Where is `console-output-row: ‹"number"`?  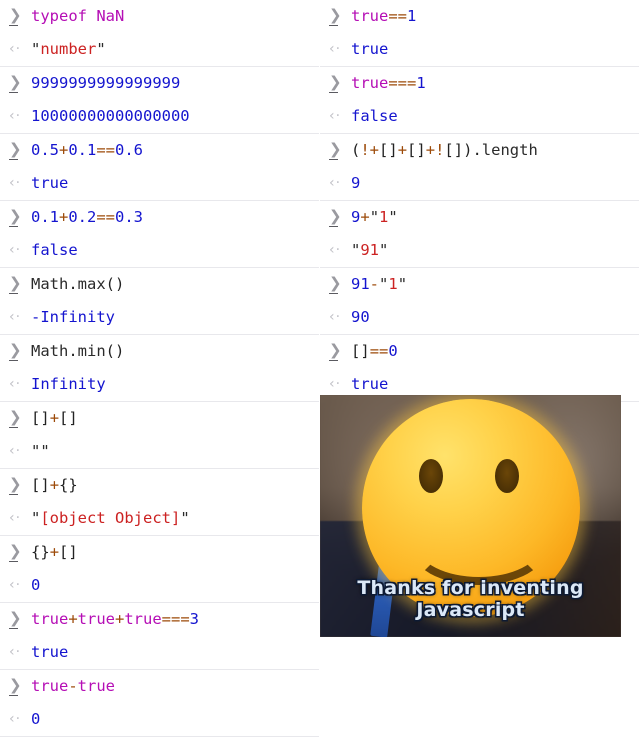 console-output-row: ‹"number" is located at coordinates (159, 49).